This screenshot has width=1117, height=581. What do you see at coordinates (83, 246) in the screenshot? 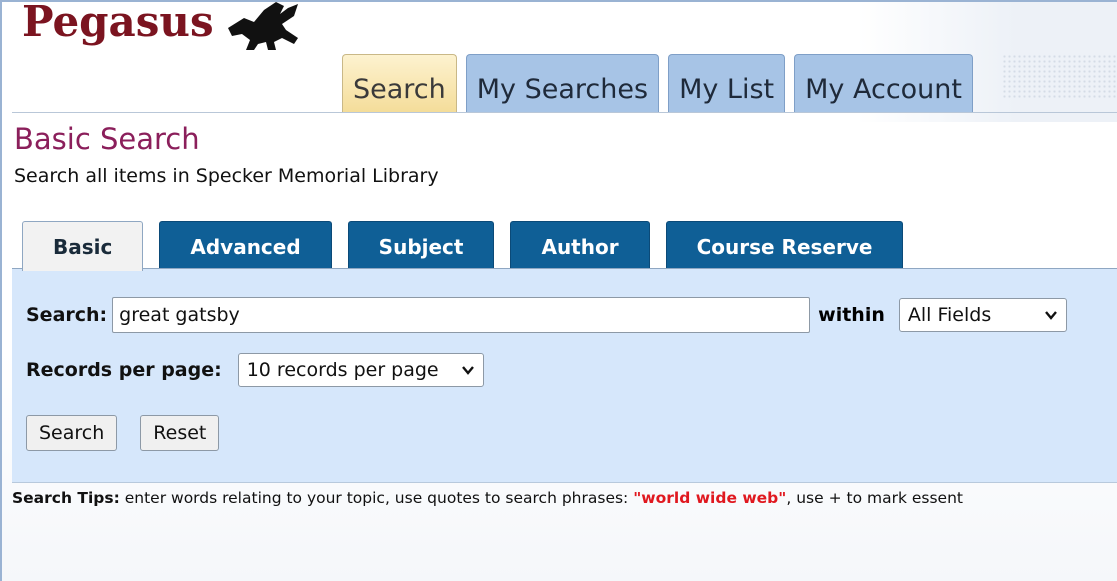
I see `tab-basic: Basic` at bounding box center [83, 246].